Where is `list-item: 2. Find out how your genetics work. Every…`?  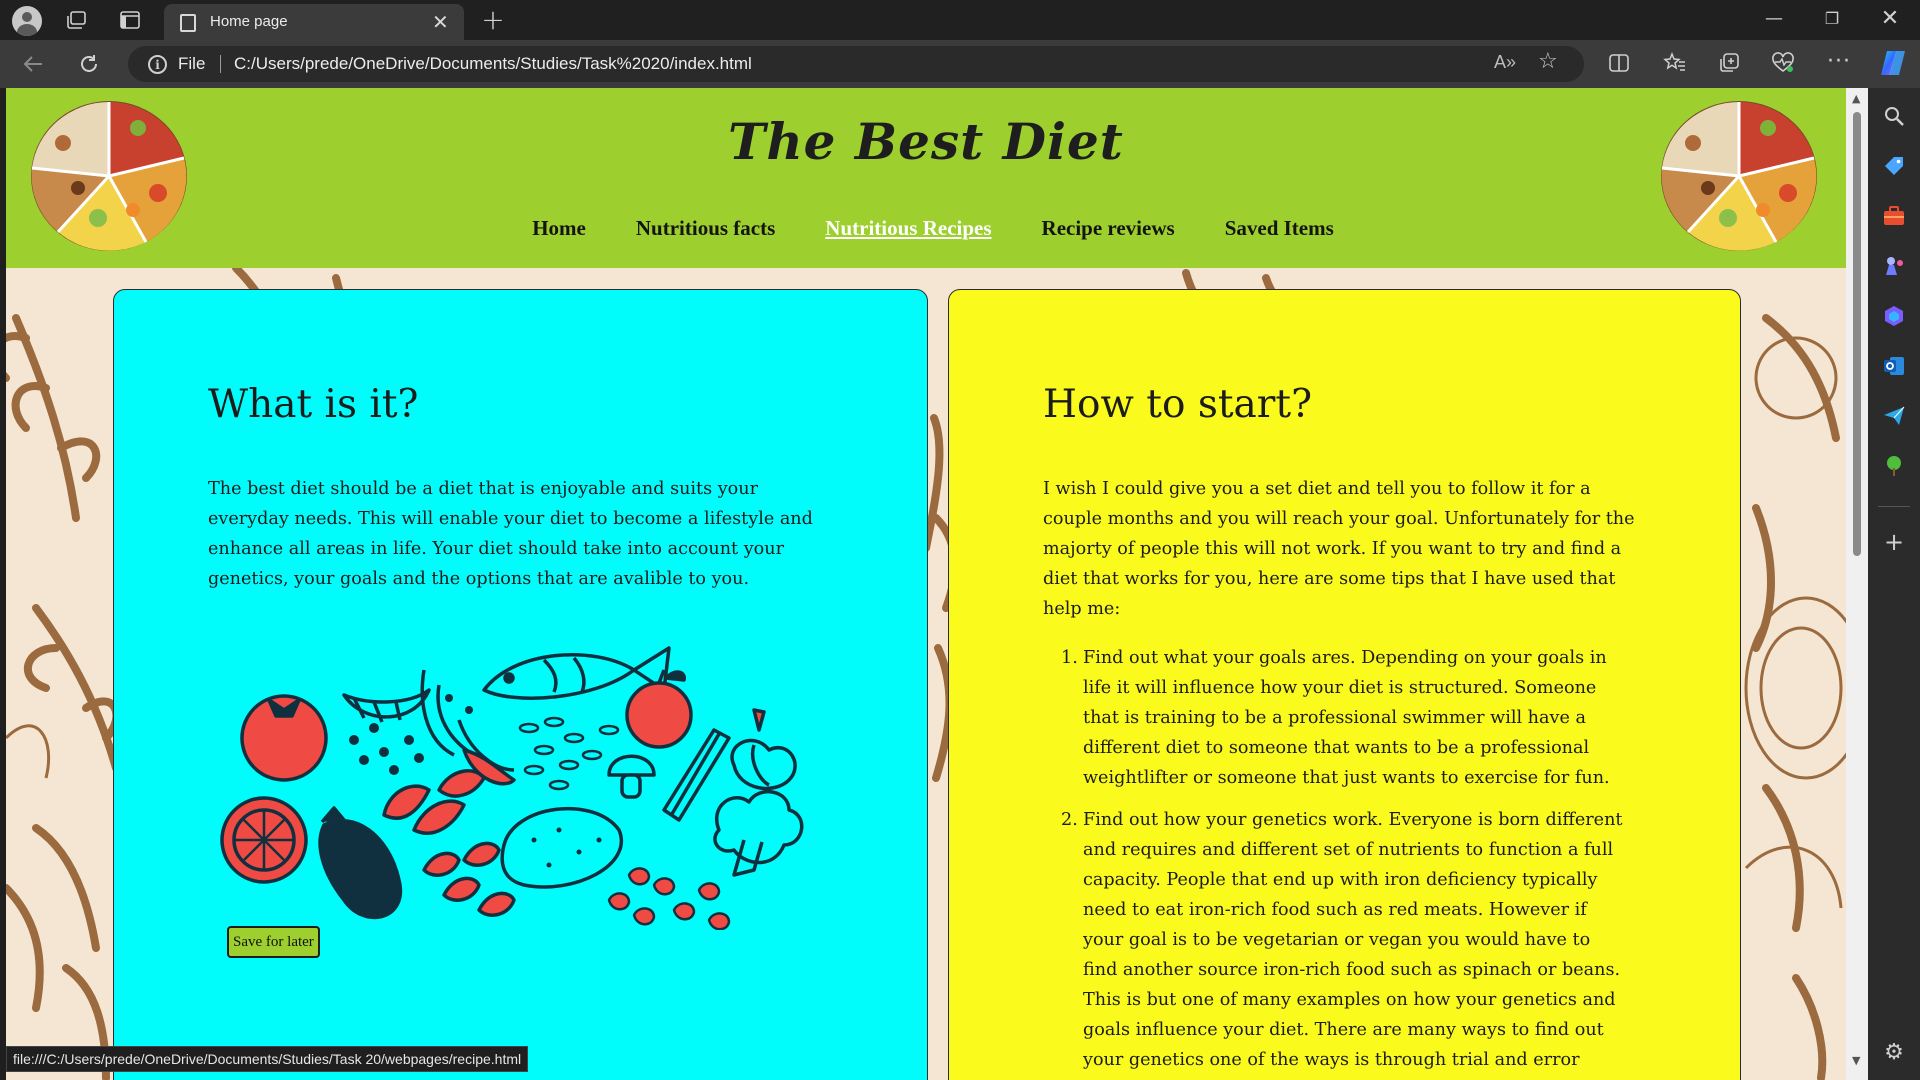 list-item: 2. Find out how your genetics work. Every… is located at coordinates (1335, 942).